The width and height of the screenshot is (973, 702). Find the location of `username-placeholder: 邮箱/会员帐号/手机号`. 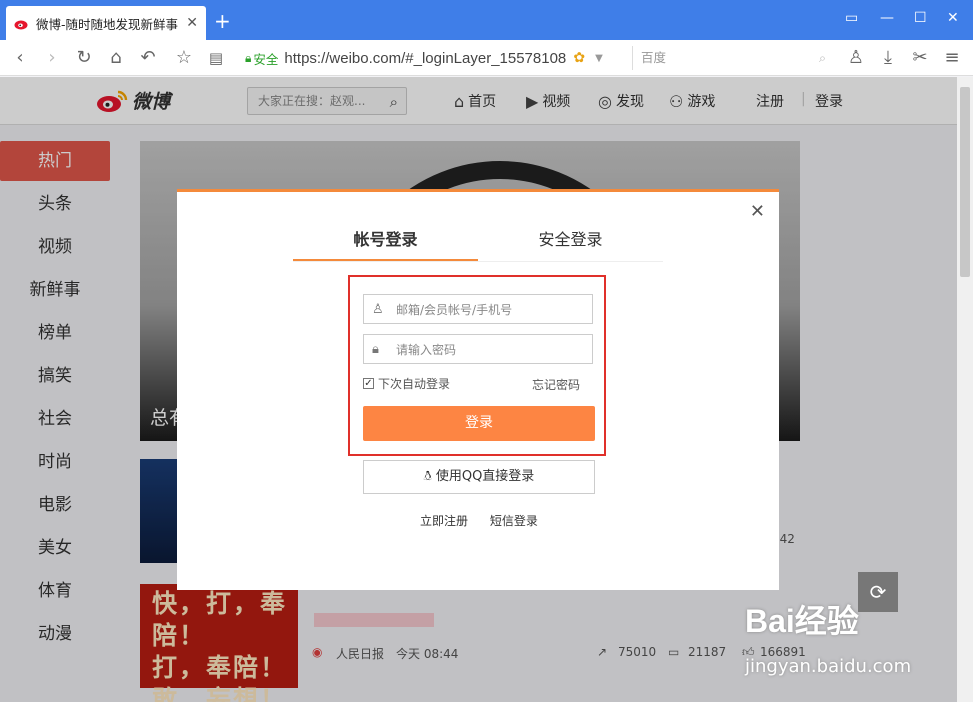

username-placeholder: 邮箱/会员帐号/手机号 is located at coordinates (454, 309).